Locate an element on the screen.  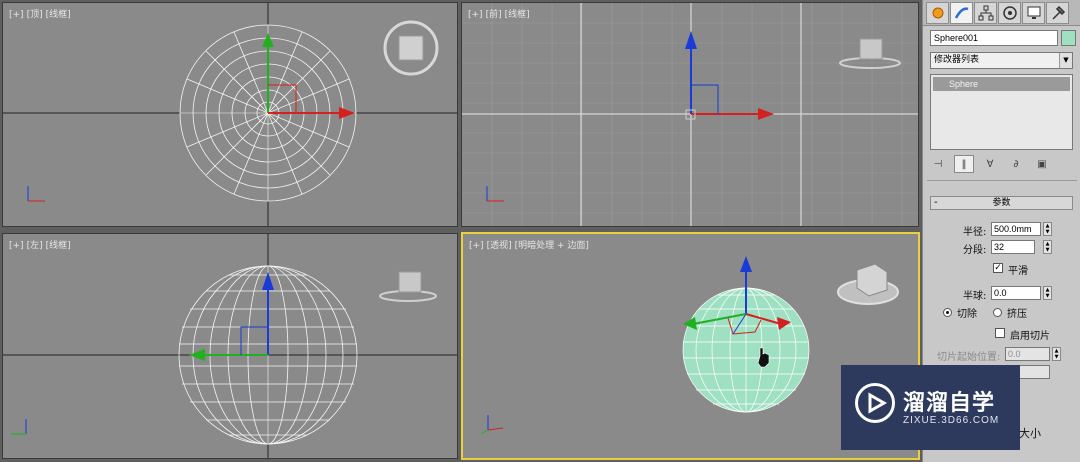
modifier-list-dropdown: 修改器列表 ▼ is located at coordinates (1001, 60).